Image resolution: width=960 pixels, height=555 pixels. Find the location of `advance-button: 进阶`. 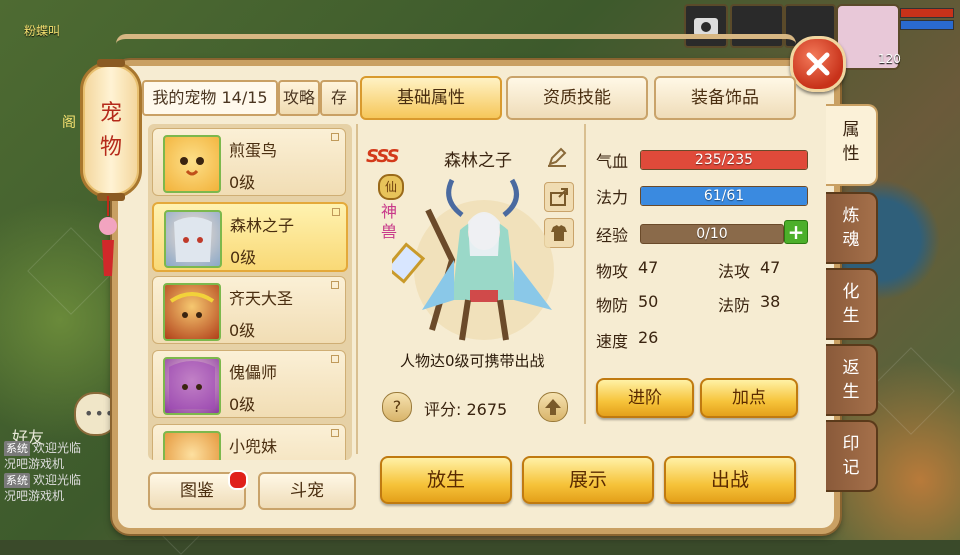

advance-button: 进阶 is located at coordinates (645, 398).